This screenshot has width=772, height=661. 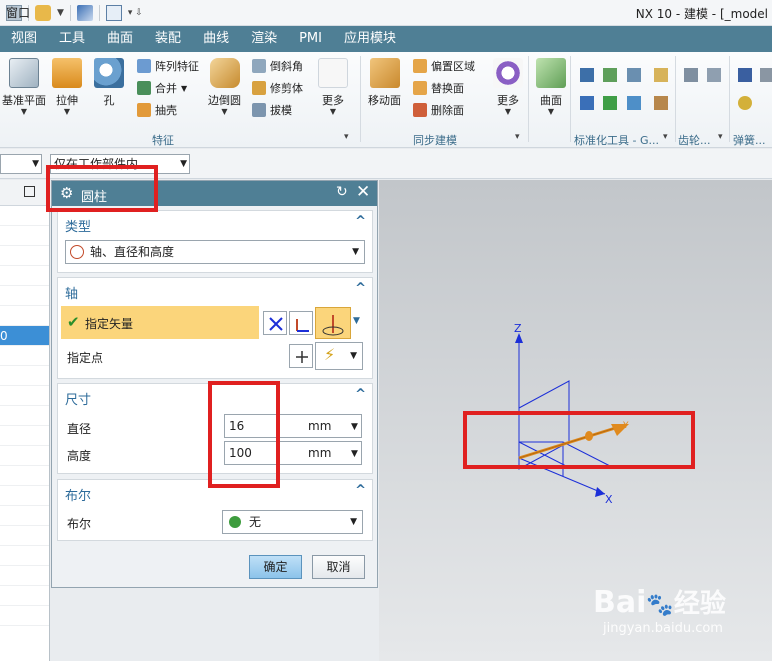 I want to click on reverse-direction-button, so click(x=275, y=323).